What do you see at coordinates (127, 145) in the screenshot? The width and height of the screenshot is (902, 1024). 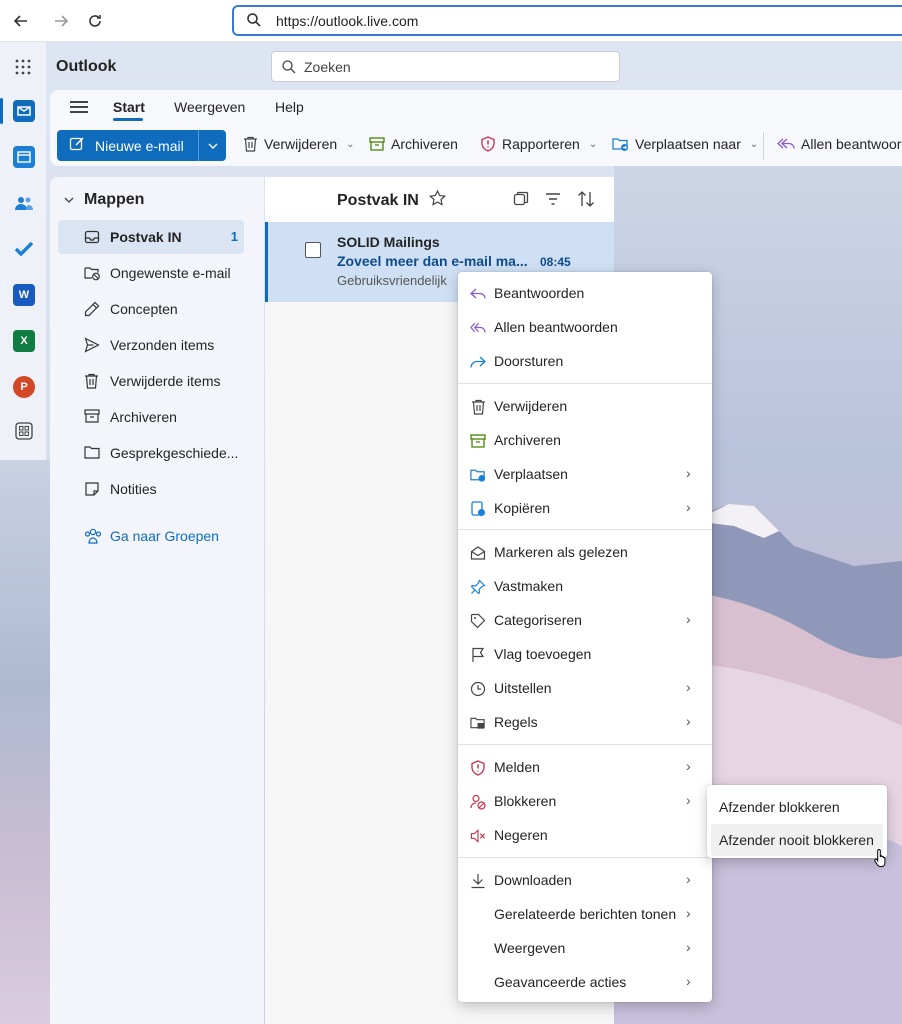 I see `new-mail-button: Nieuwe e-mail` at bounding box center [127, 145].